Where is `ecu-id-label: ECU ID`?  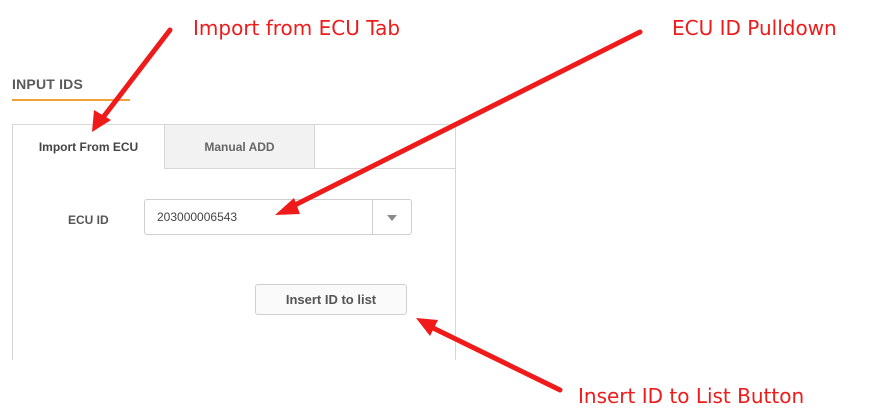
ecu-id-label: ECU ID is located at coordinates (88, 220).